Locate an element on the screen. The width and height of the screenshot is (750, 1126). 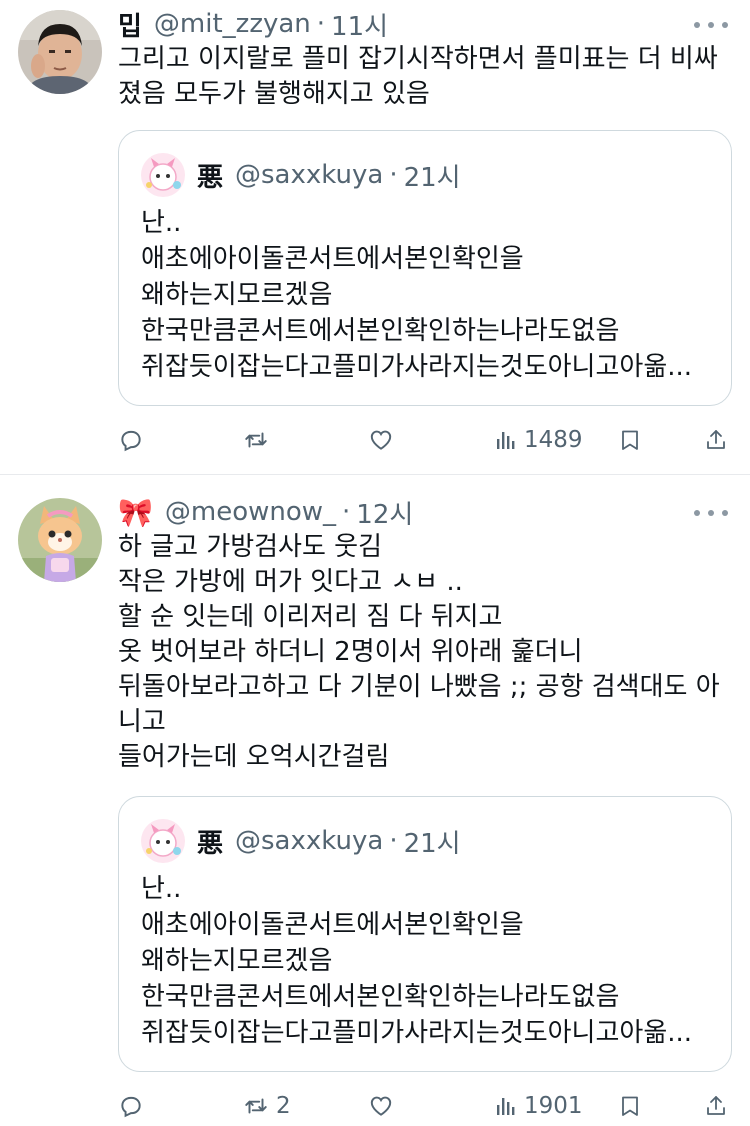
views-button: 1901 is located at coordinates (538, 1106).